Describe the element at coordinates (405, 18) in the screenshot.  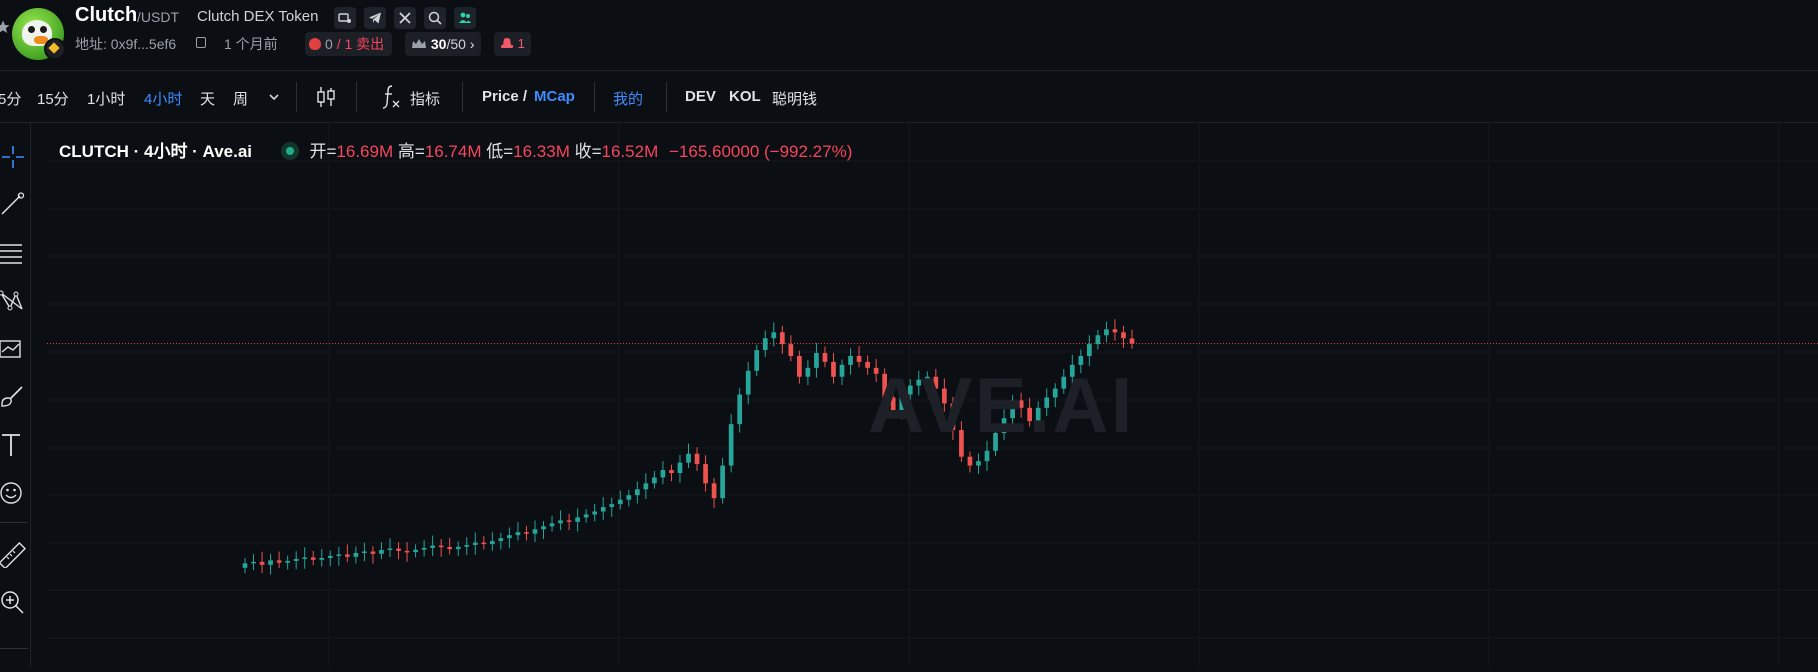
I see `x-icon` at that location.